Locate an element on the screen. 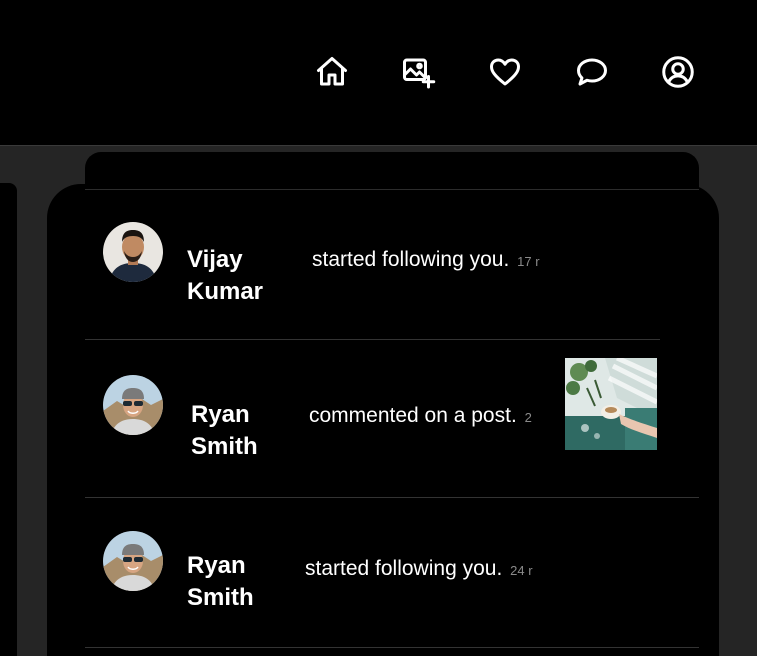  notification-text: started following you. 17 r is located at coordinates (426, 261).